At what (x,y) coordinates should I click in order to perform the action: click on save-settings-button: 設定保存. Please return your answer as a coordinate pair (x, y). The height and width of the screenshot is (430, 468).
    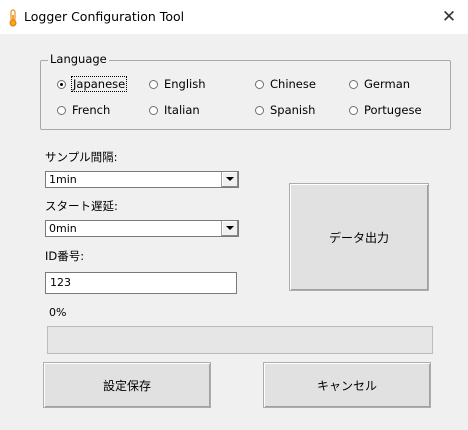
    Looking at the image, I should click on (127, 385).